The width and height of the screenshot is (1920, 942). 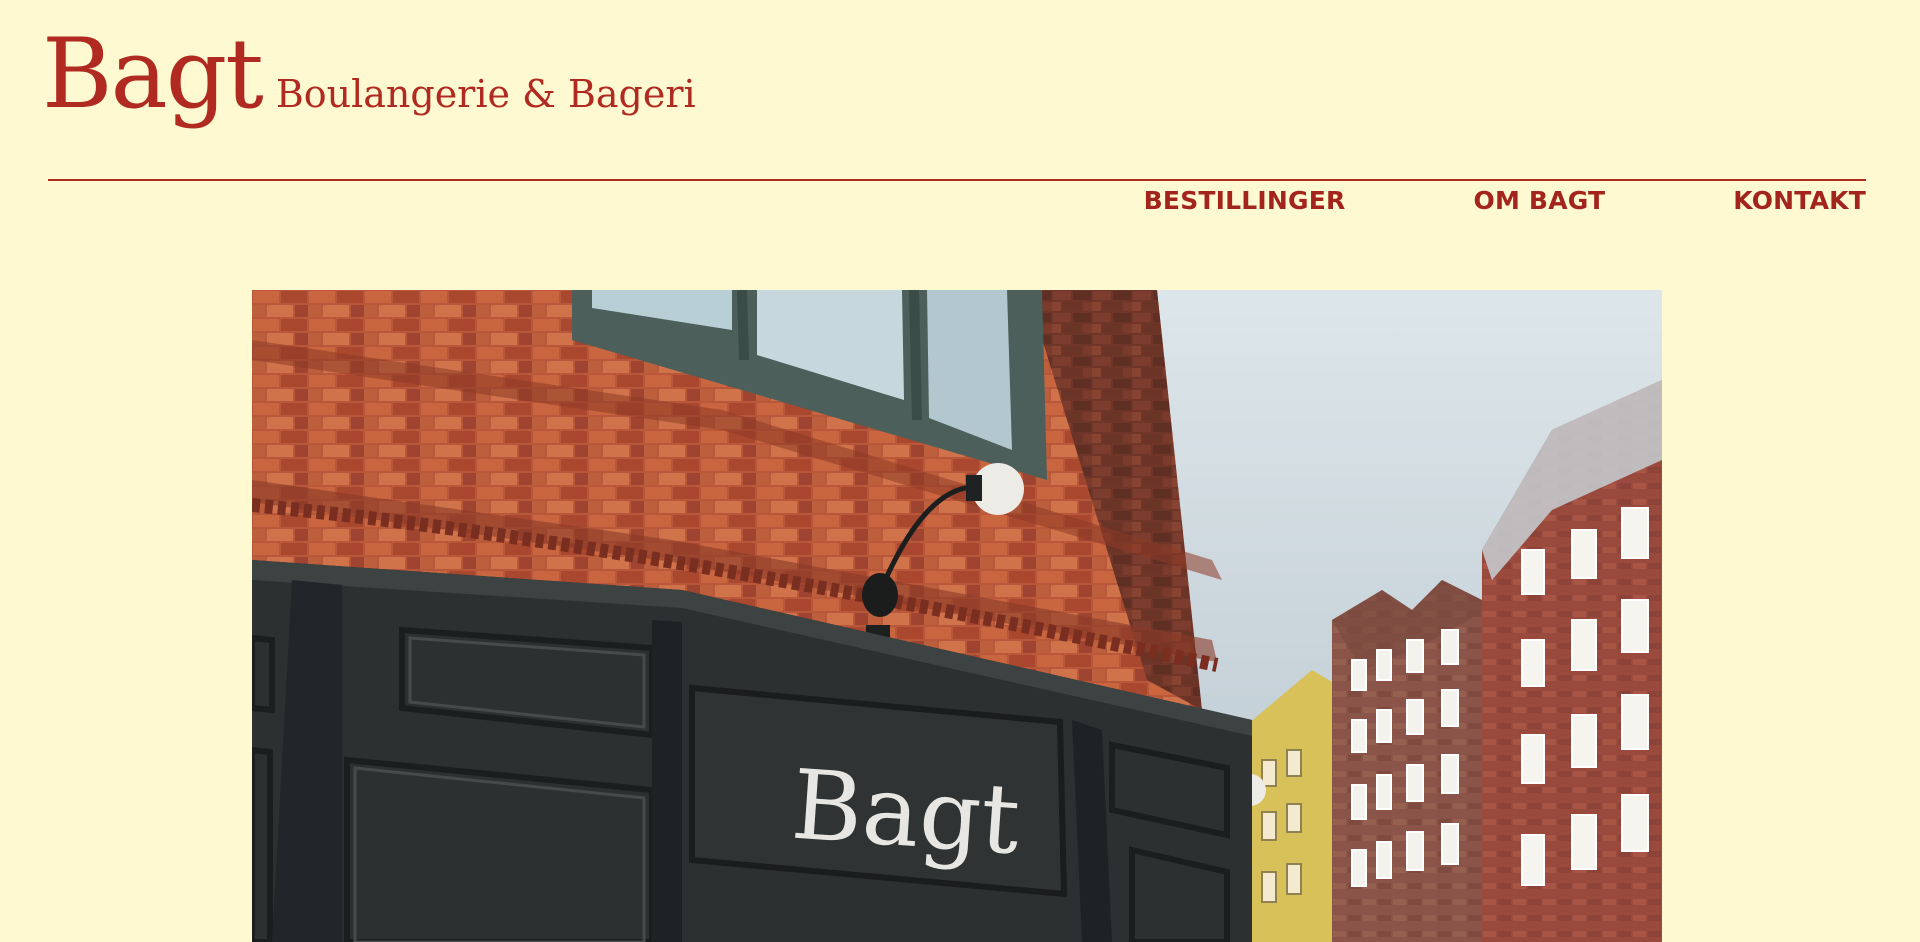 I want to click on header-divider, so click(x=957, y=180).